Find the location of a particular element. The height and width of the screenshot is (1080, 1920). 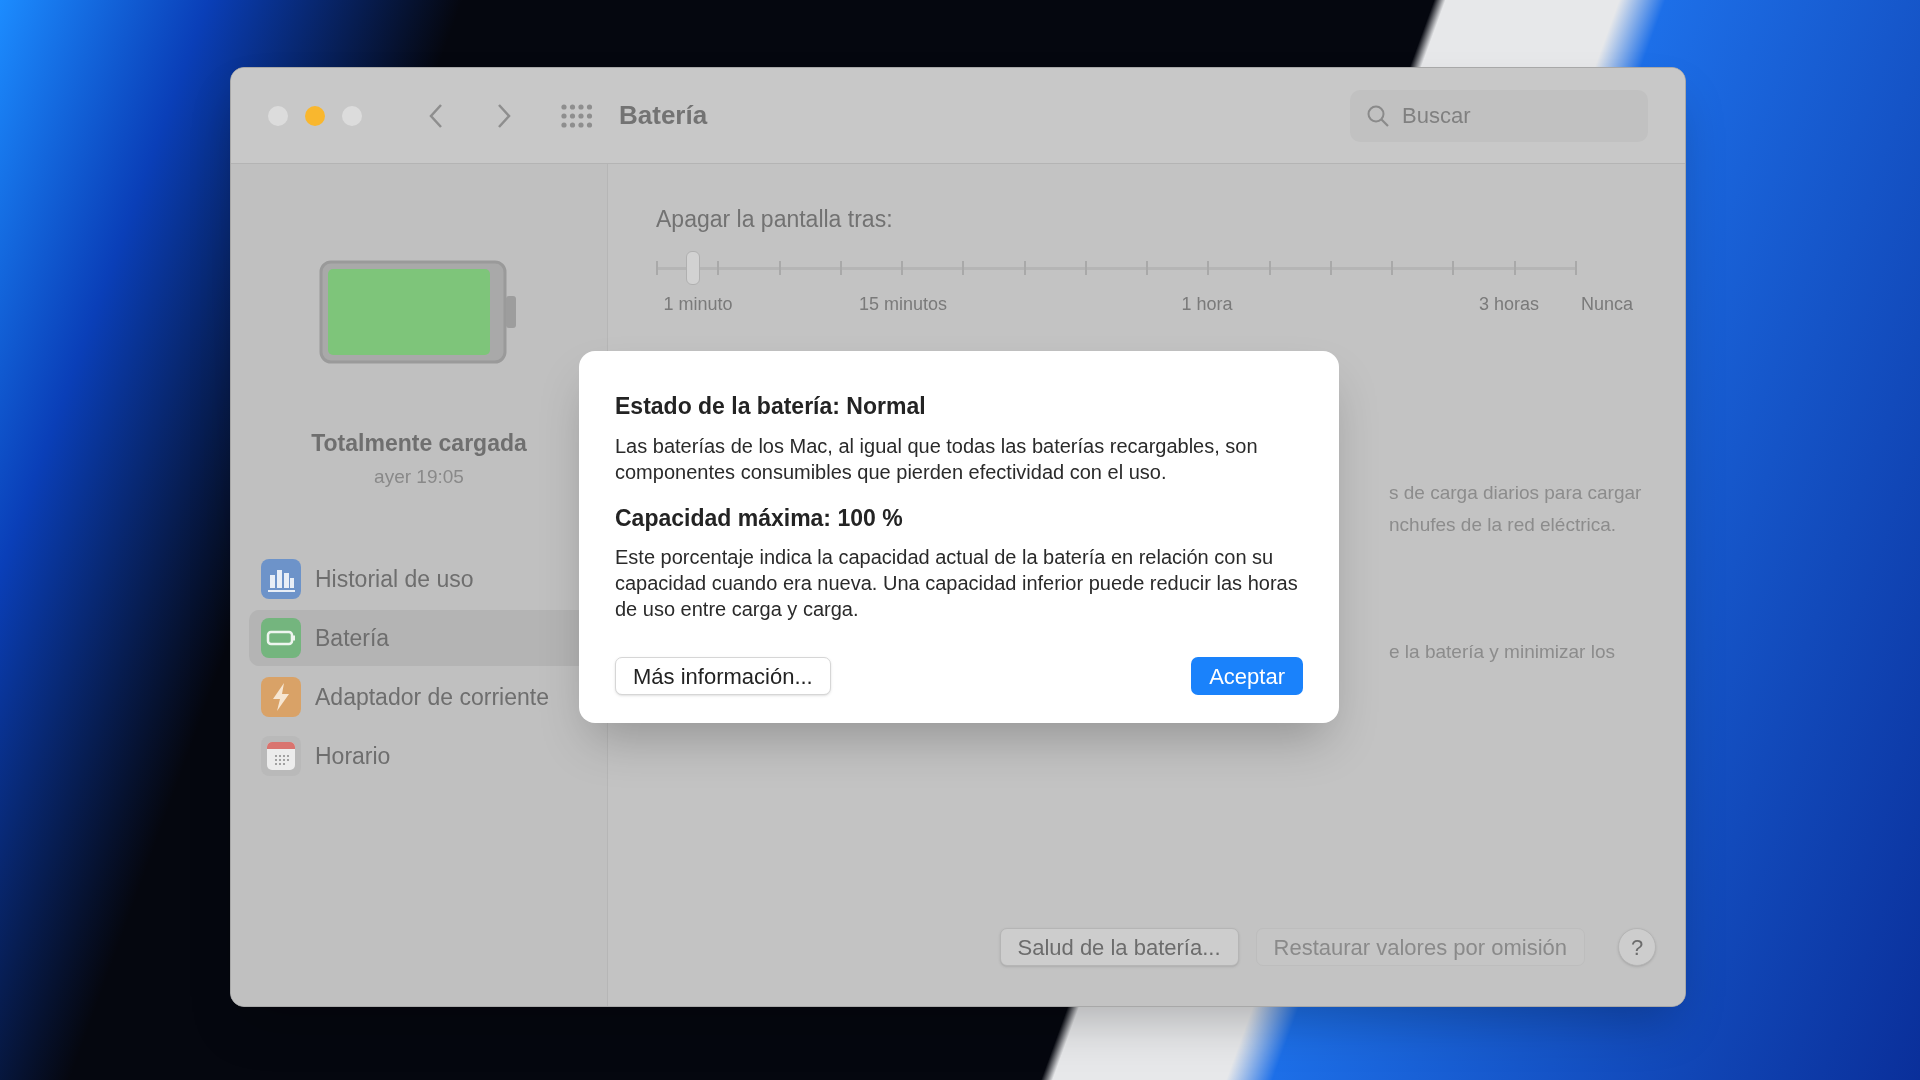

battery-status: Totalmente cargada is located at coordinates (419, 443).